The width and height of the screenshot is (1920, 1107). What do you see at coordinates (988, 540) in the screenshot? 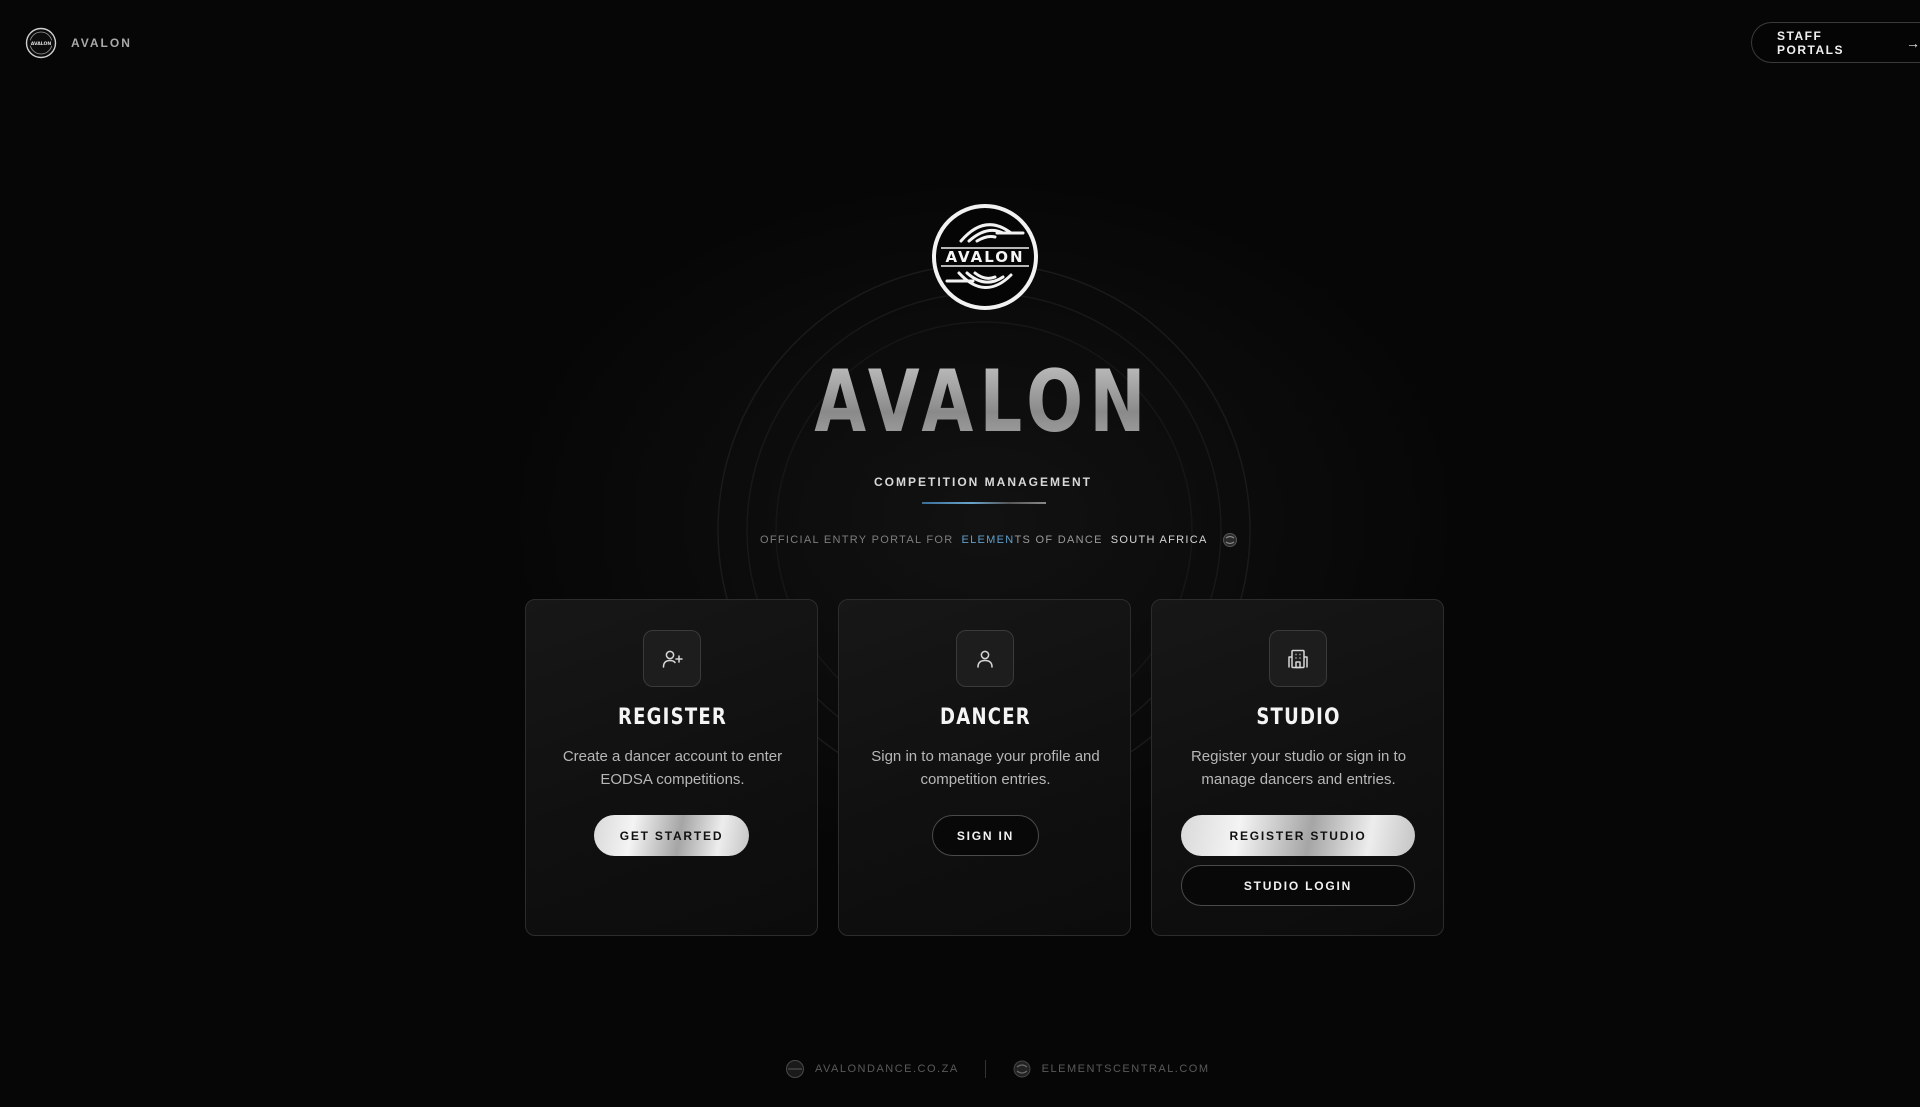
I see `tagline-accent: ELEMEN` at bounding box center [988, 540].